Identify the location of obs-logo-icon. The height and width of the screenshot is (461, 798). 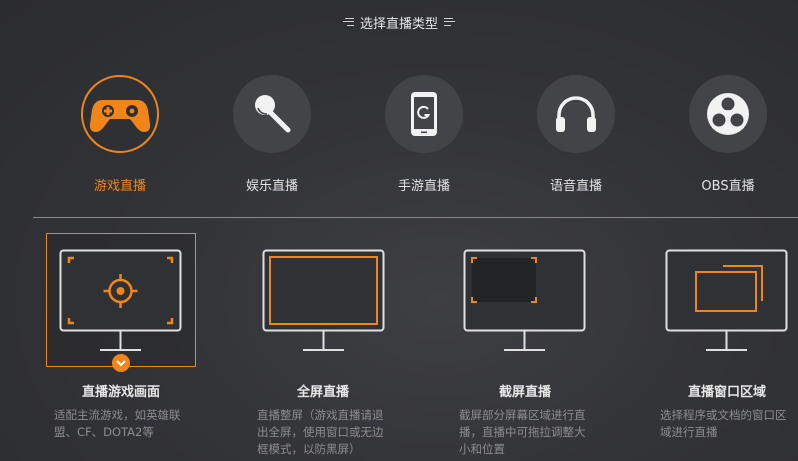
(728, 114).